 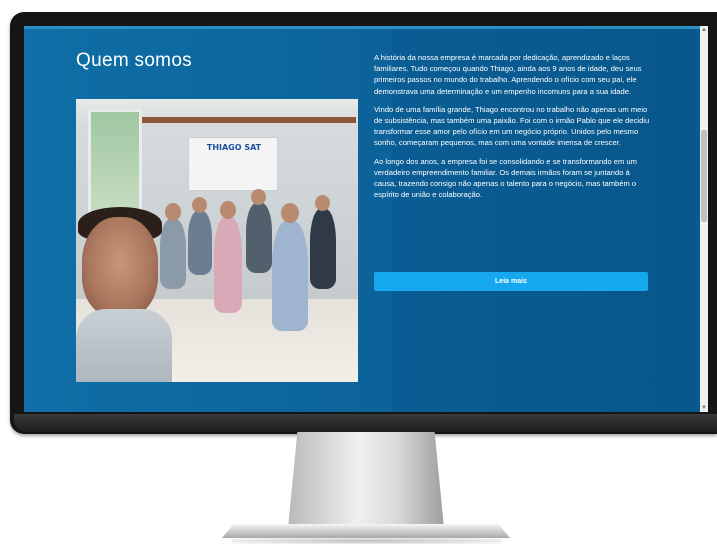 I want to click on scrollbar-thumb, so click(x=704, y=176).